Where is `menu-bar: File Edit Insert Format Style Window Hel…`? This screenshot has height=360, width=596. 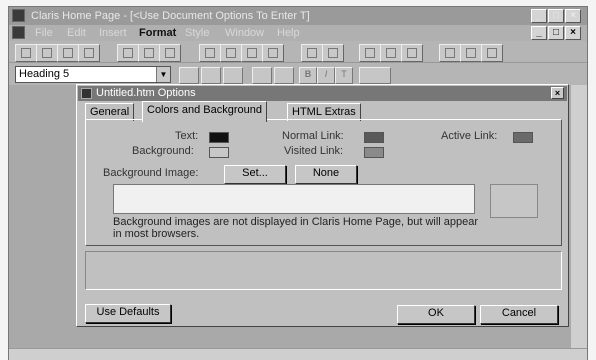 menu-bar: File Edit Insert Format Style Window Hel… is located at coordinates (298, 33).